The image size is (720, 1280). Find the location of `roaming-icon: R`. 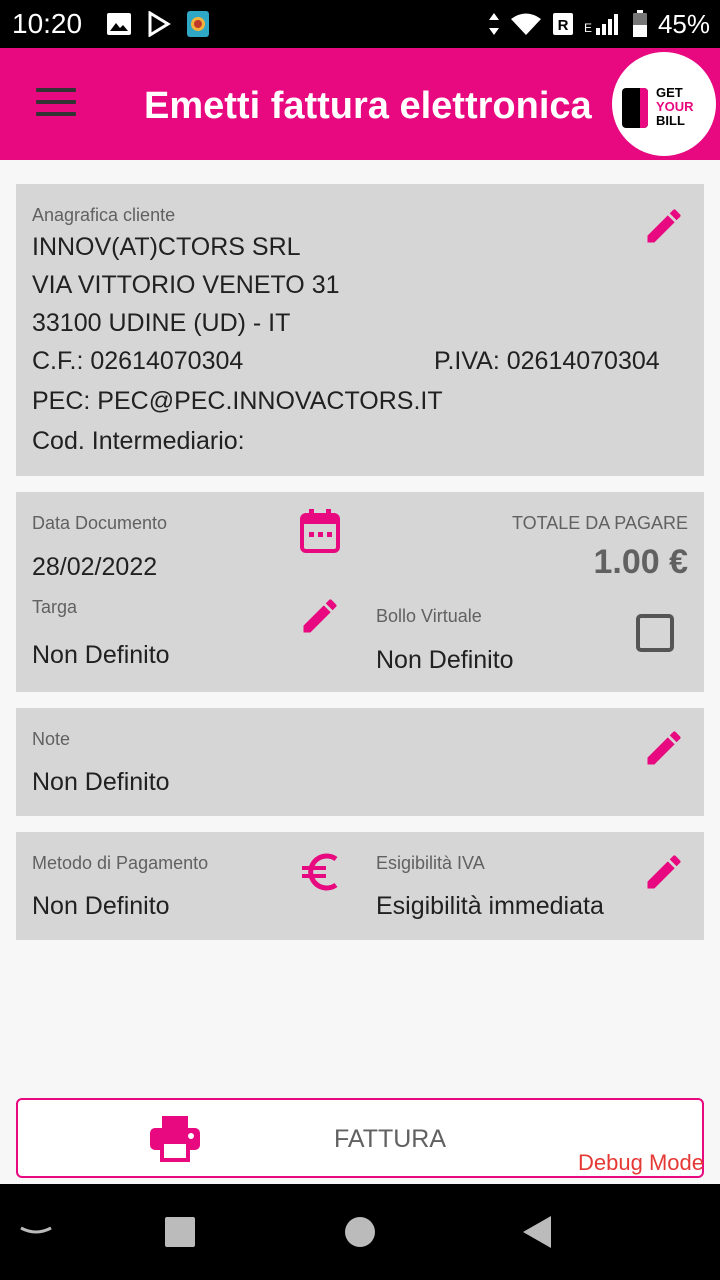

roaming-icon: R is located at coordinates (562, 24).